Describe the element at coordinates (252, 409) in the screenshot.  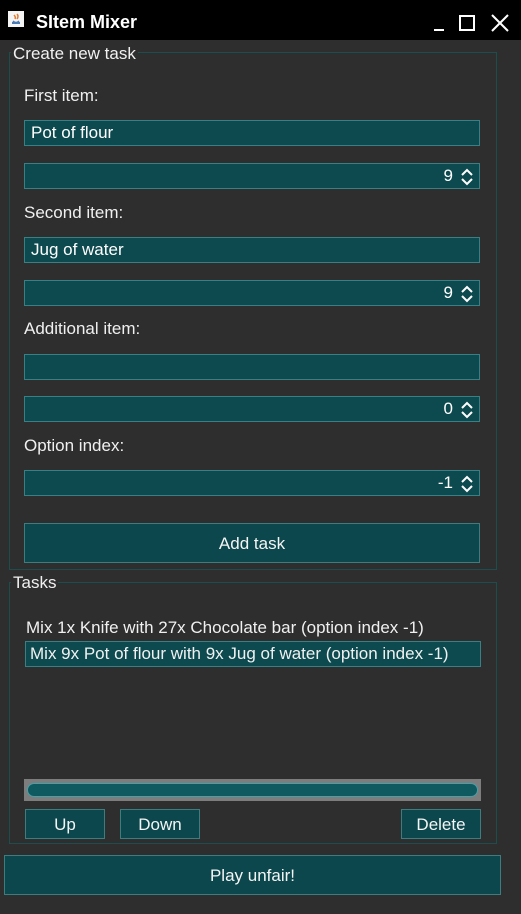
I see `additional-item-amount-spinner: 0` at that location.